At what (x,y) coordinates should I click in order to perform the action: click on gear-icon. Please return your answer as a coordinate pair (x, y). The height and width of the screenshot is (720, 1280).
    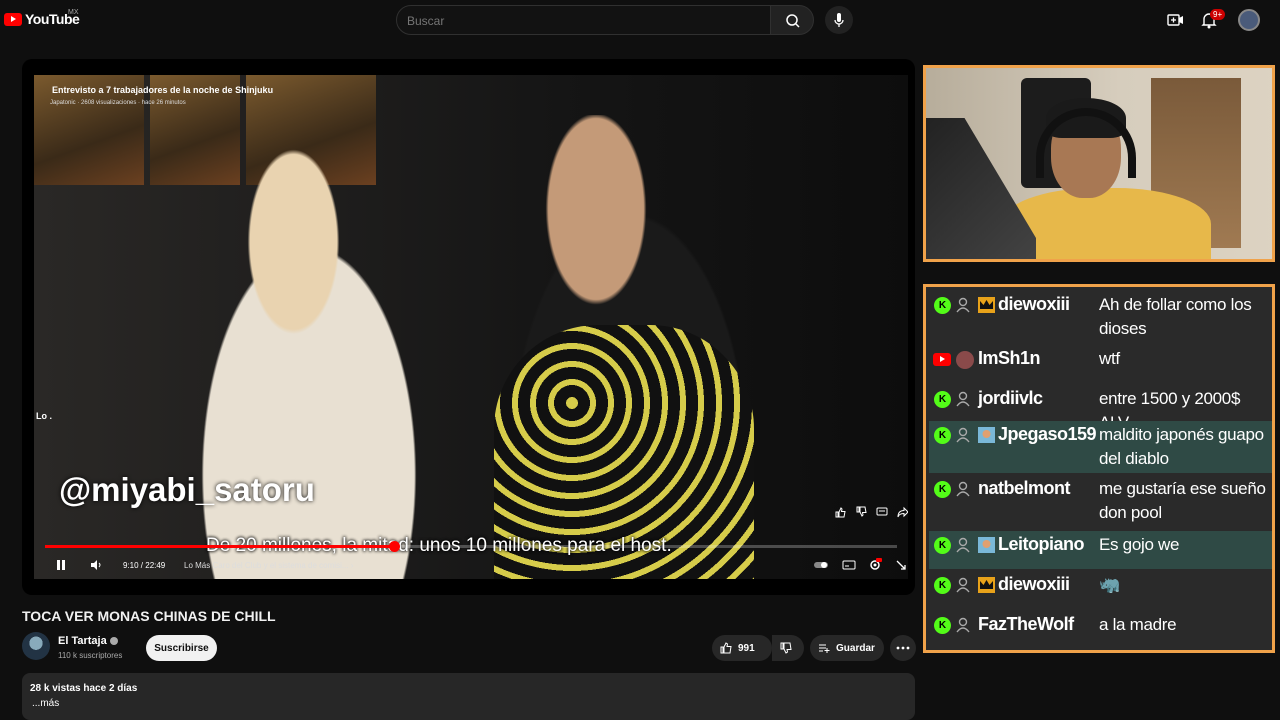
    Looking at the image, I should click on (876, 564).